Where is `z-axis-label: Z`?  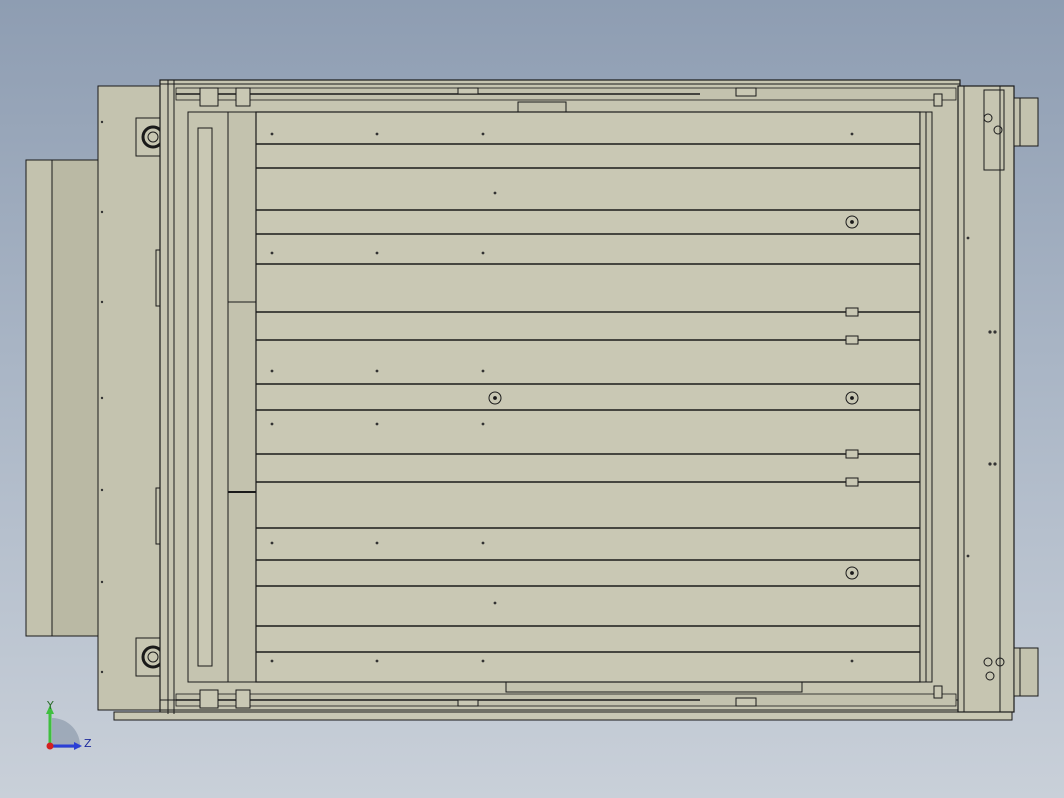 z-axis-label: Z is located at coordinates (88, 743).